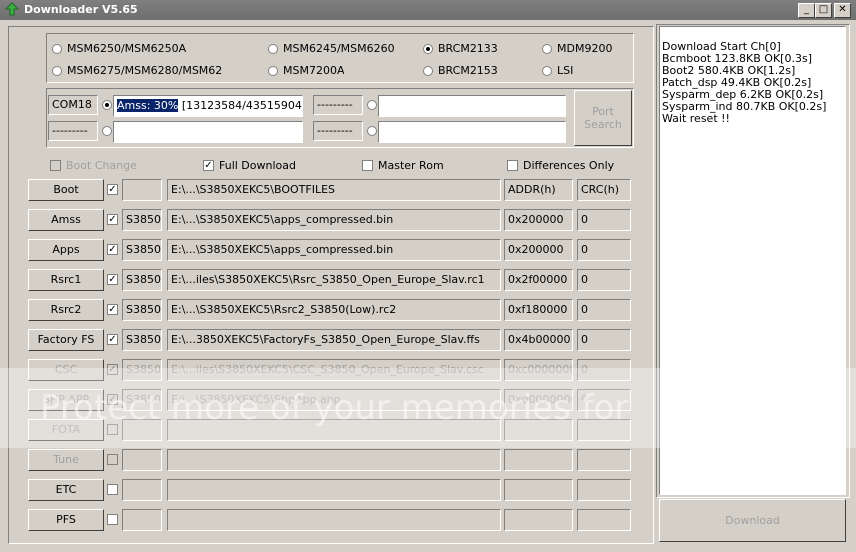  What do you see at coordinates (142, 460) in the screenshot?
I see `tune-model-field` at bounding box center [142, 460].